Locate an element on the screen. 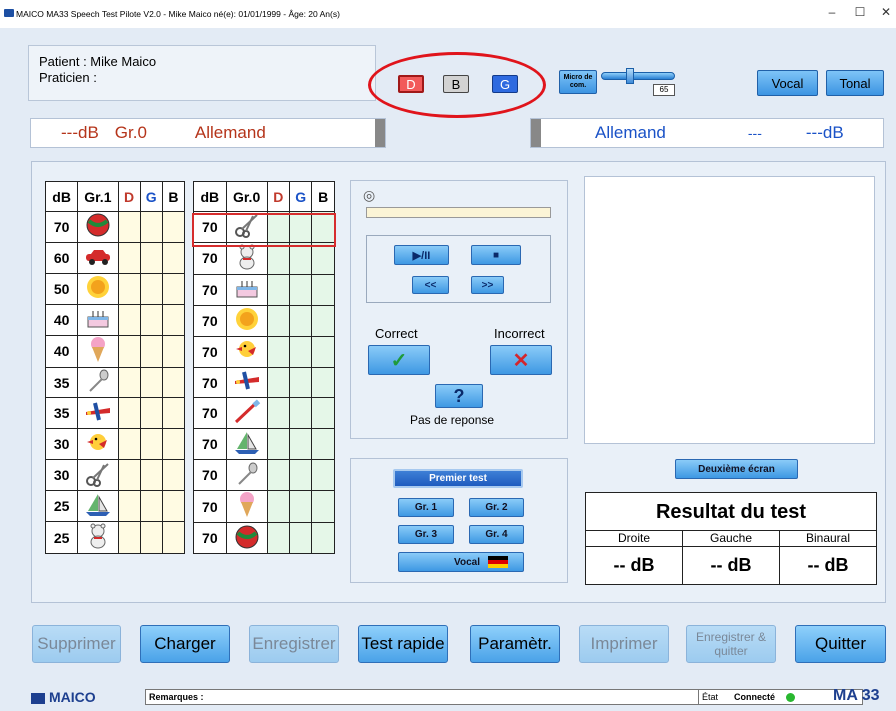  gr4-button: Gr. 4 is located at coordinates (496, 534).